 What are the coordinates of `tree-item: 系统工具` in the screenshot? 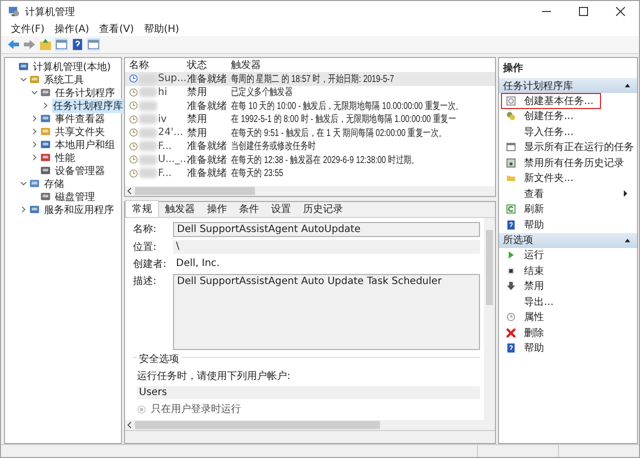 It's located at (64, 79).